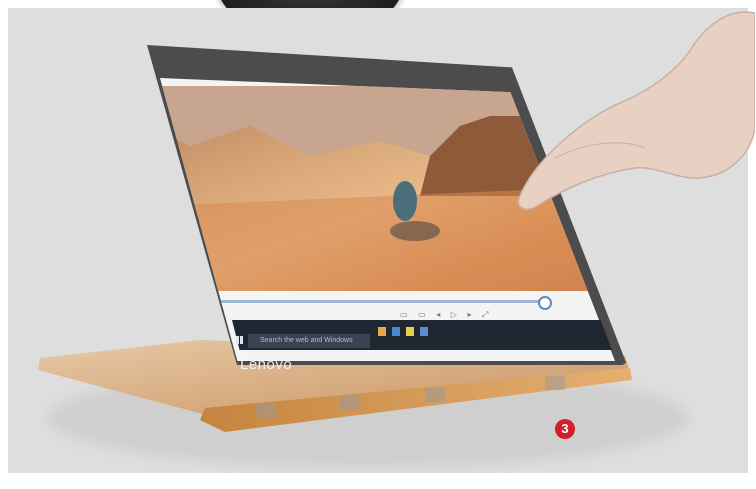 The image size is (756, 489). I want to click on windows-start-icon, so click(240, 340).